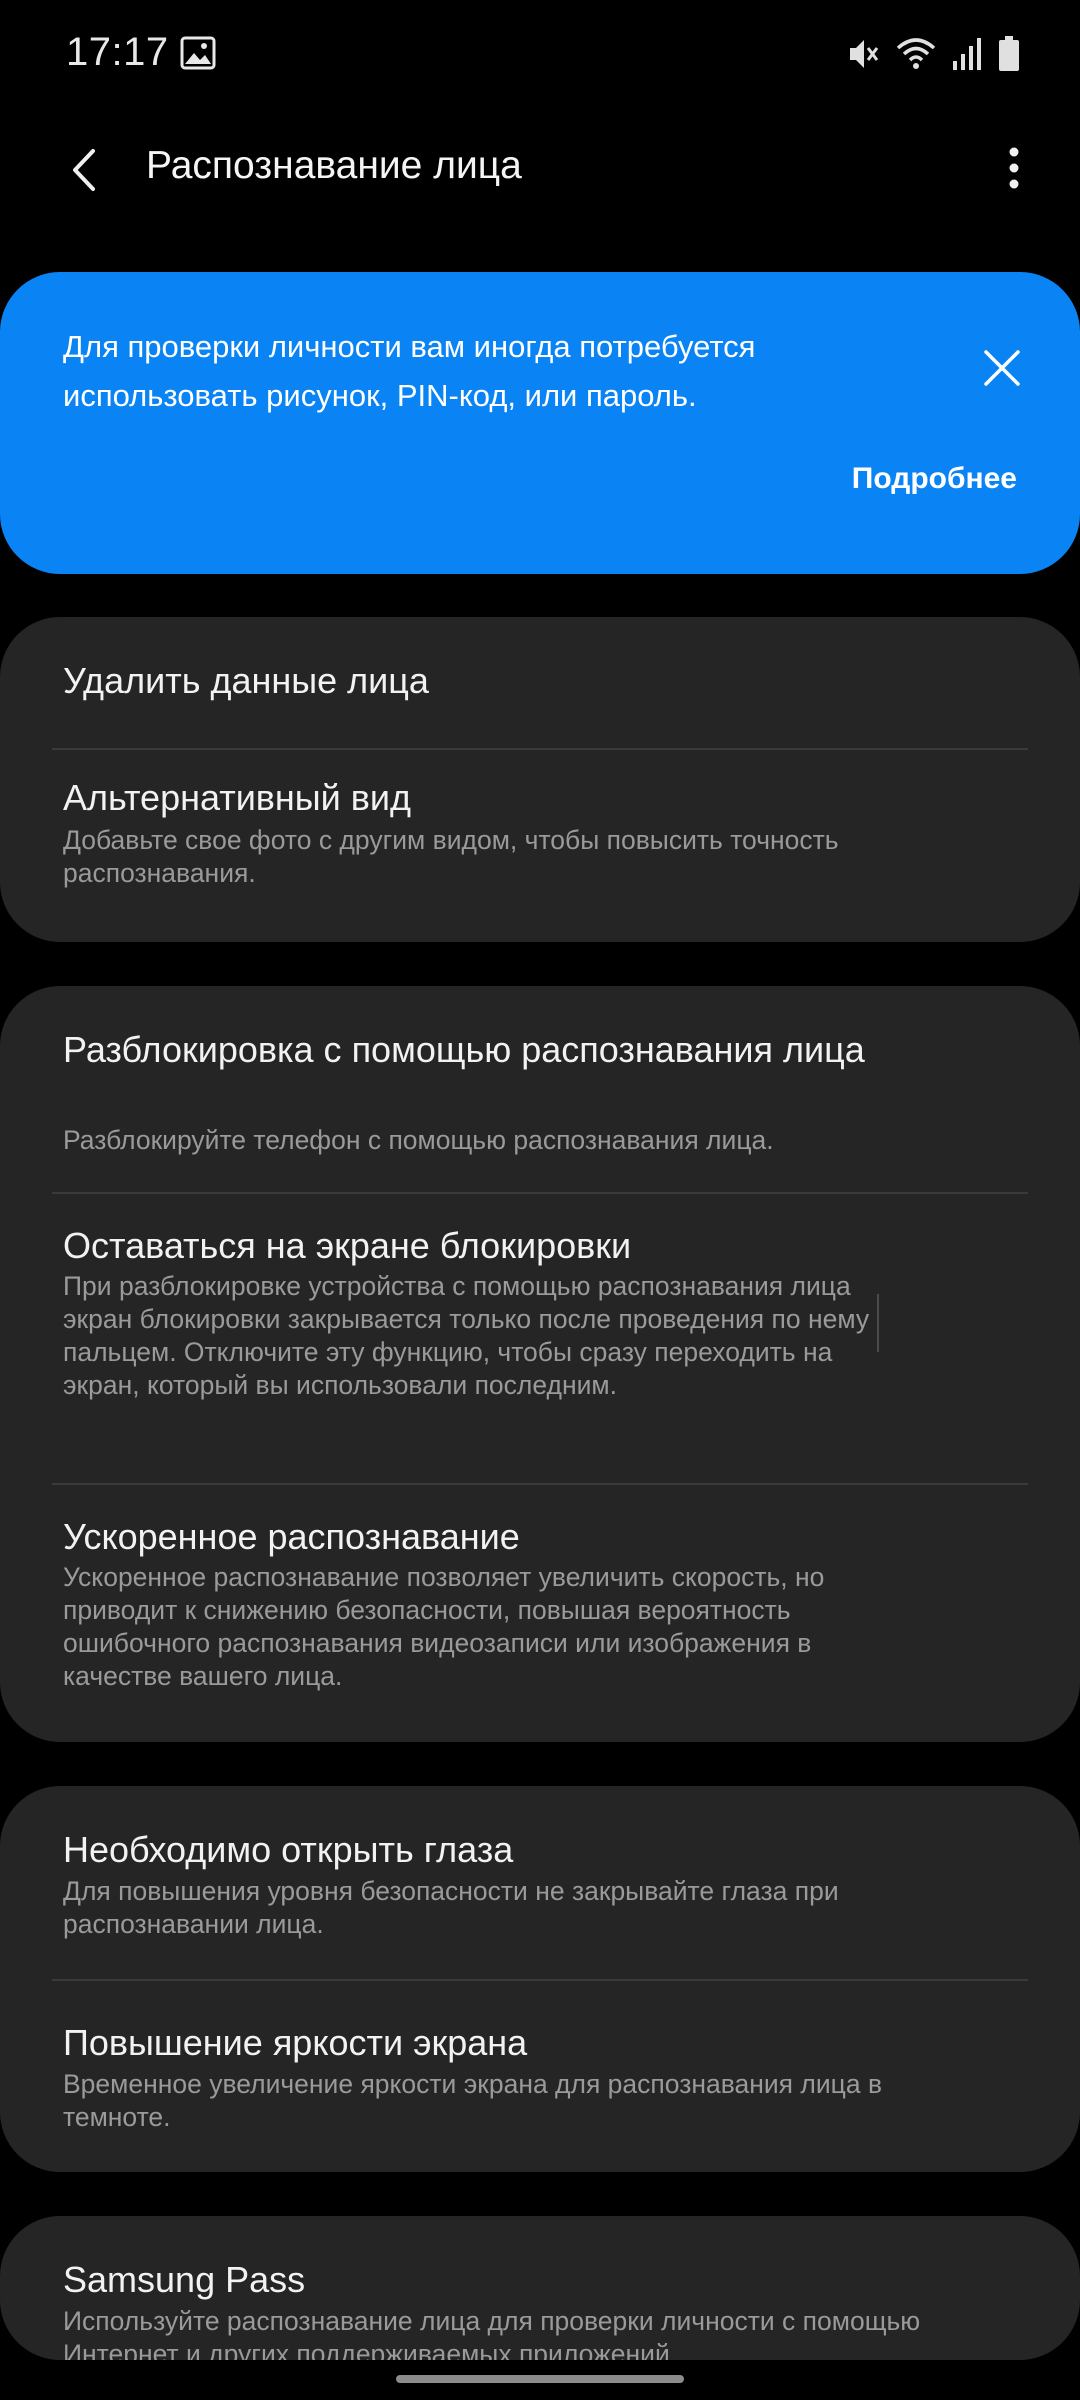 The width and height of the screenshot is (1080, 2400). What do you see at coordinates (934, 479) in the screenshot?
I see `learn-more-link: Подробнее` at bounding box center [934, 479].